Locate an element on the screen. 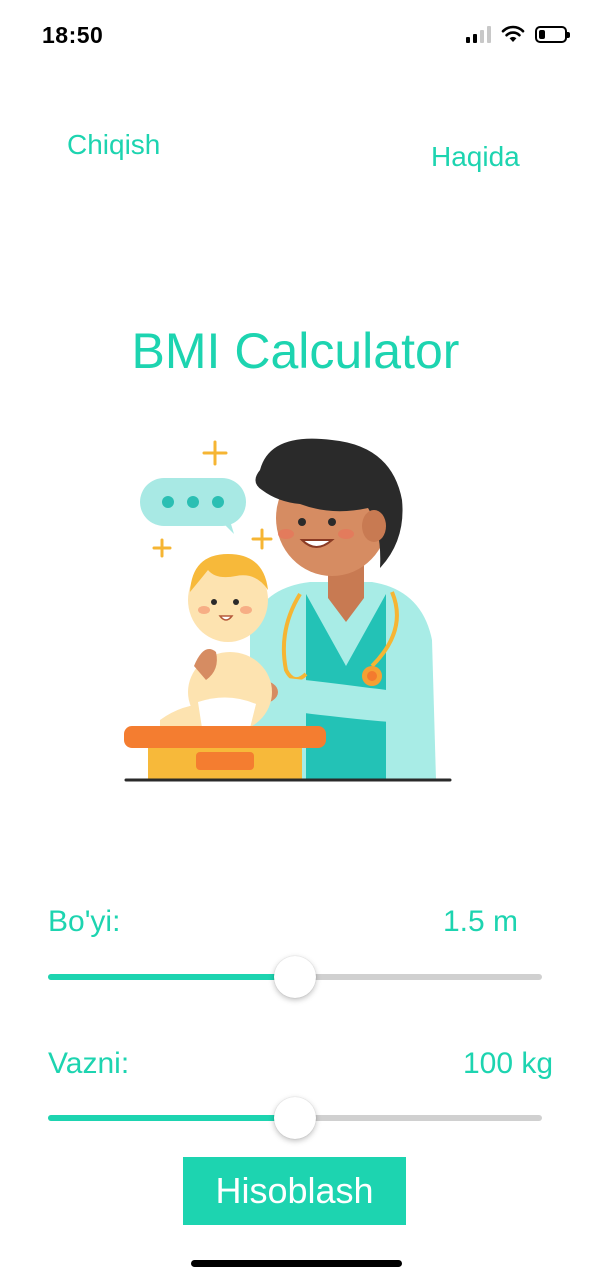  home-indicator is located at coordinates (296, 1263).